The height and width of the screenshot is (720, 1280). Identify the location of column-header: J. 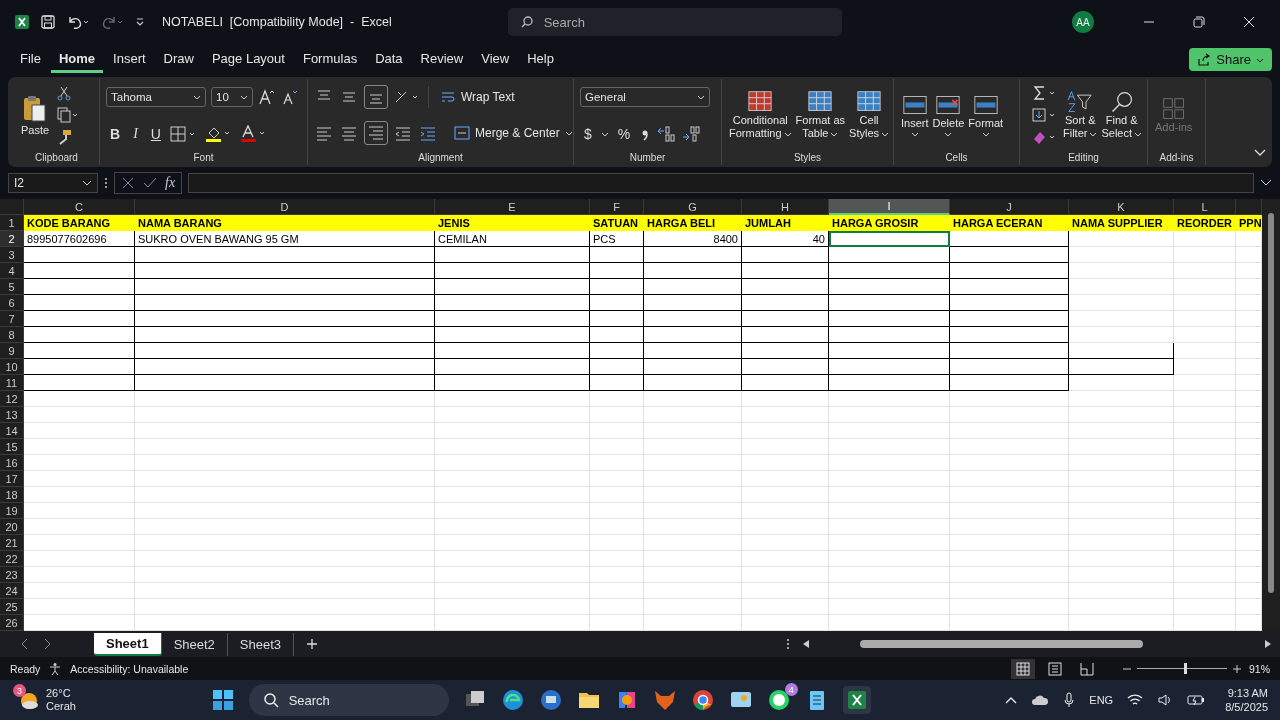
(1009, 207).